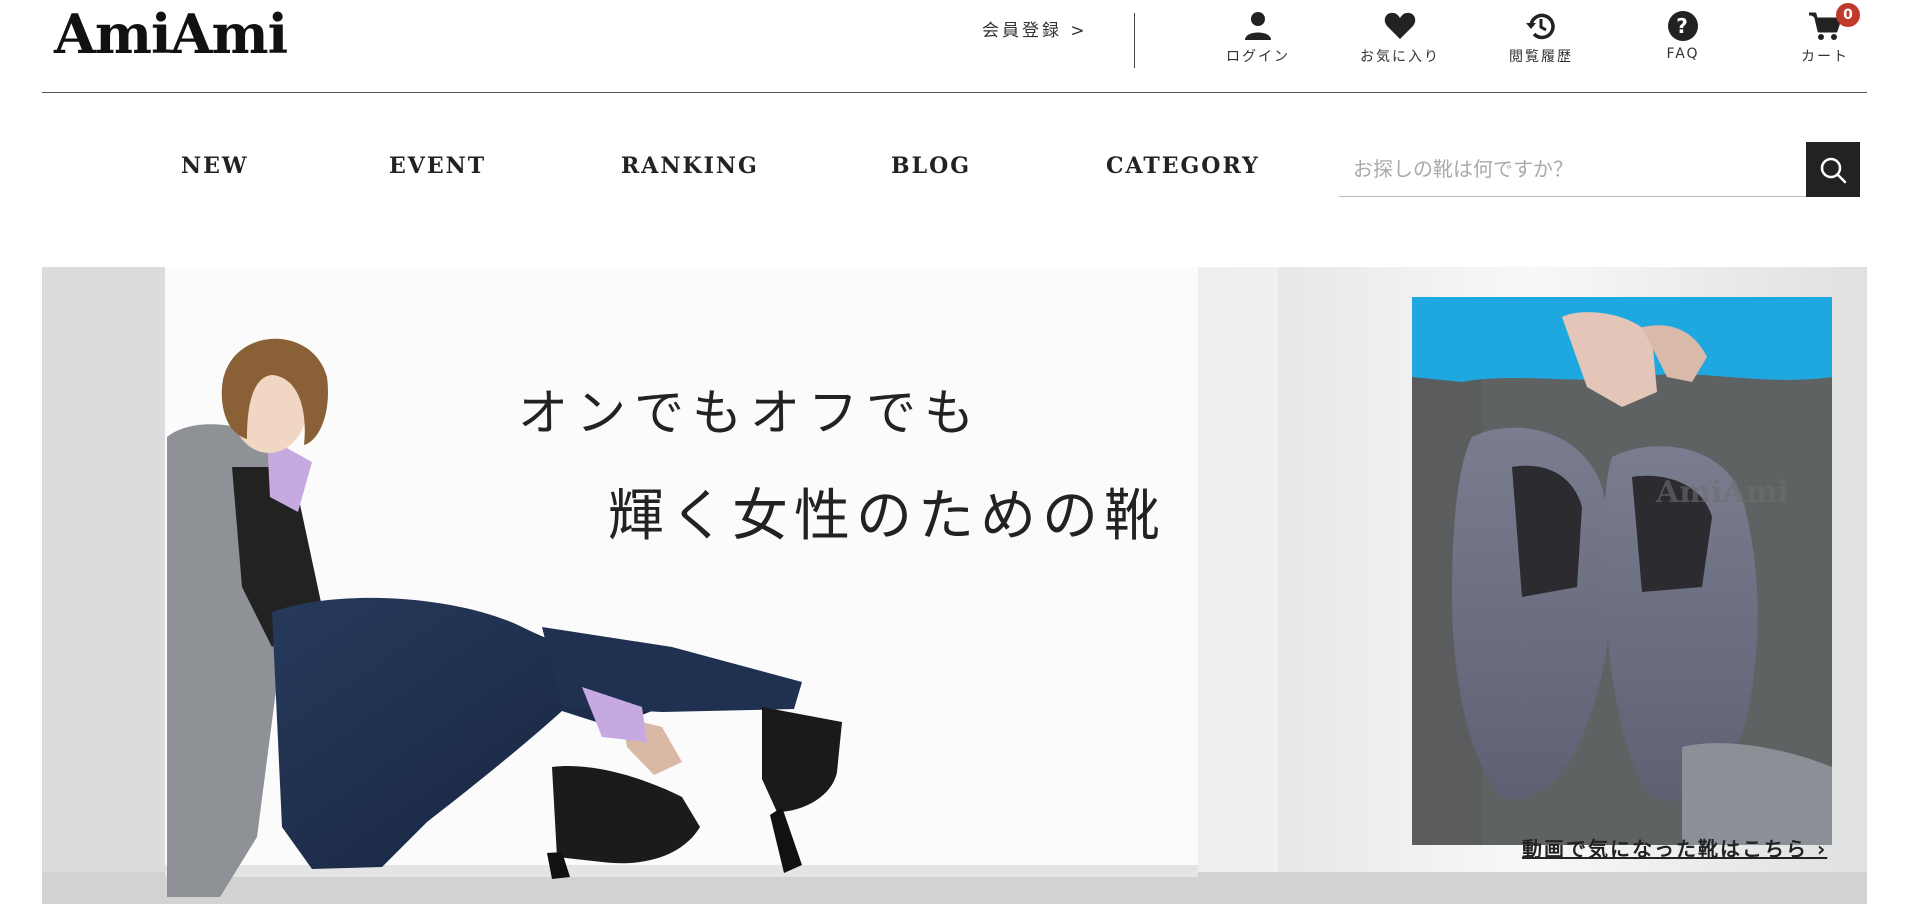  I want to click on header-divider, so click(1134, 40).